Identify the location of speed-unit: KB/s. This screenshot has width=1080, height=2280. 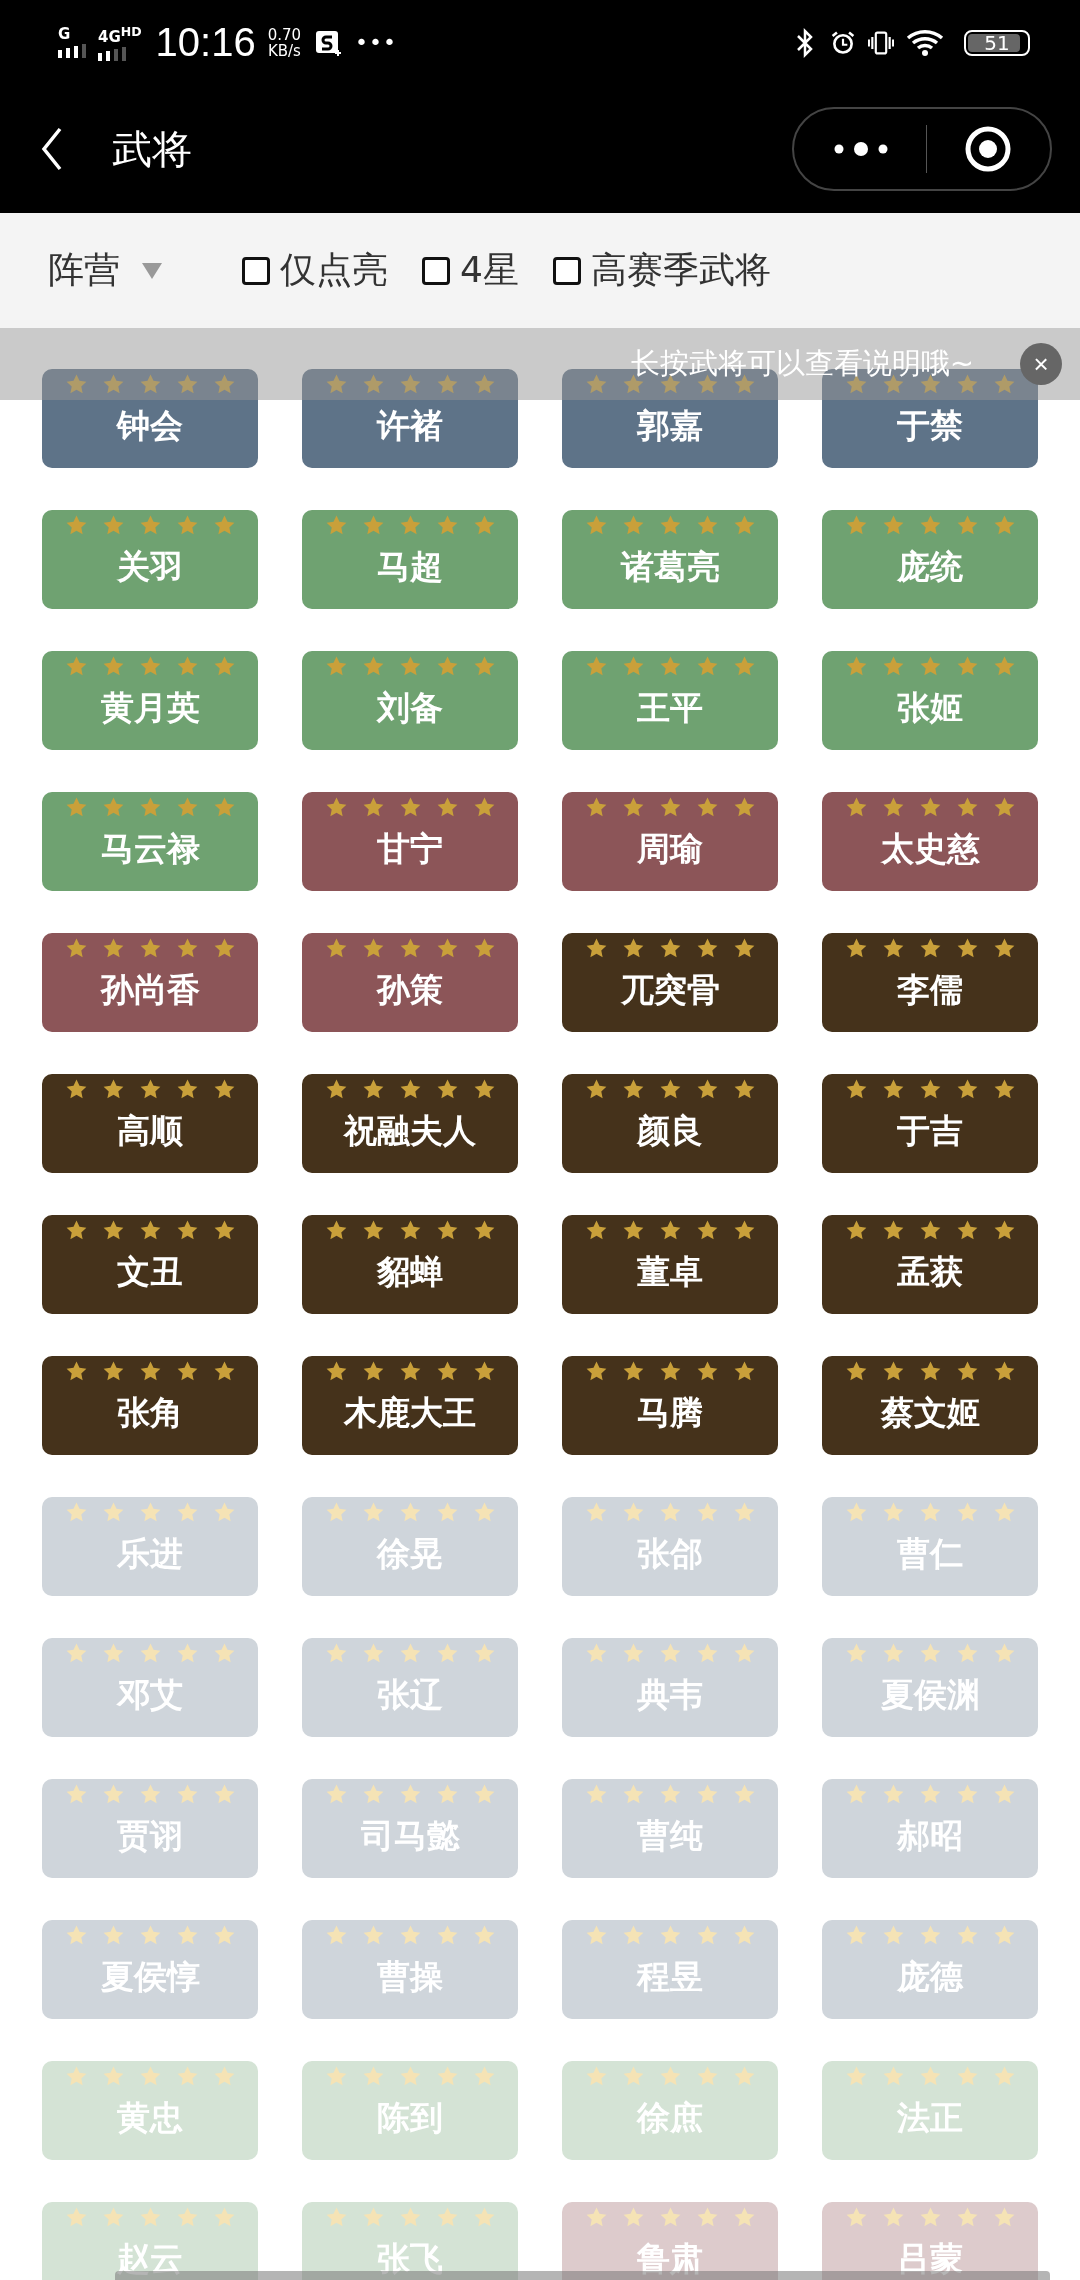
(284, 50).